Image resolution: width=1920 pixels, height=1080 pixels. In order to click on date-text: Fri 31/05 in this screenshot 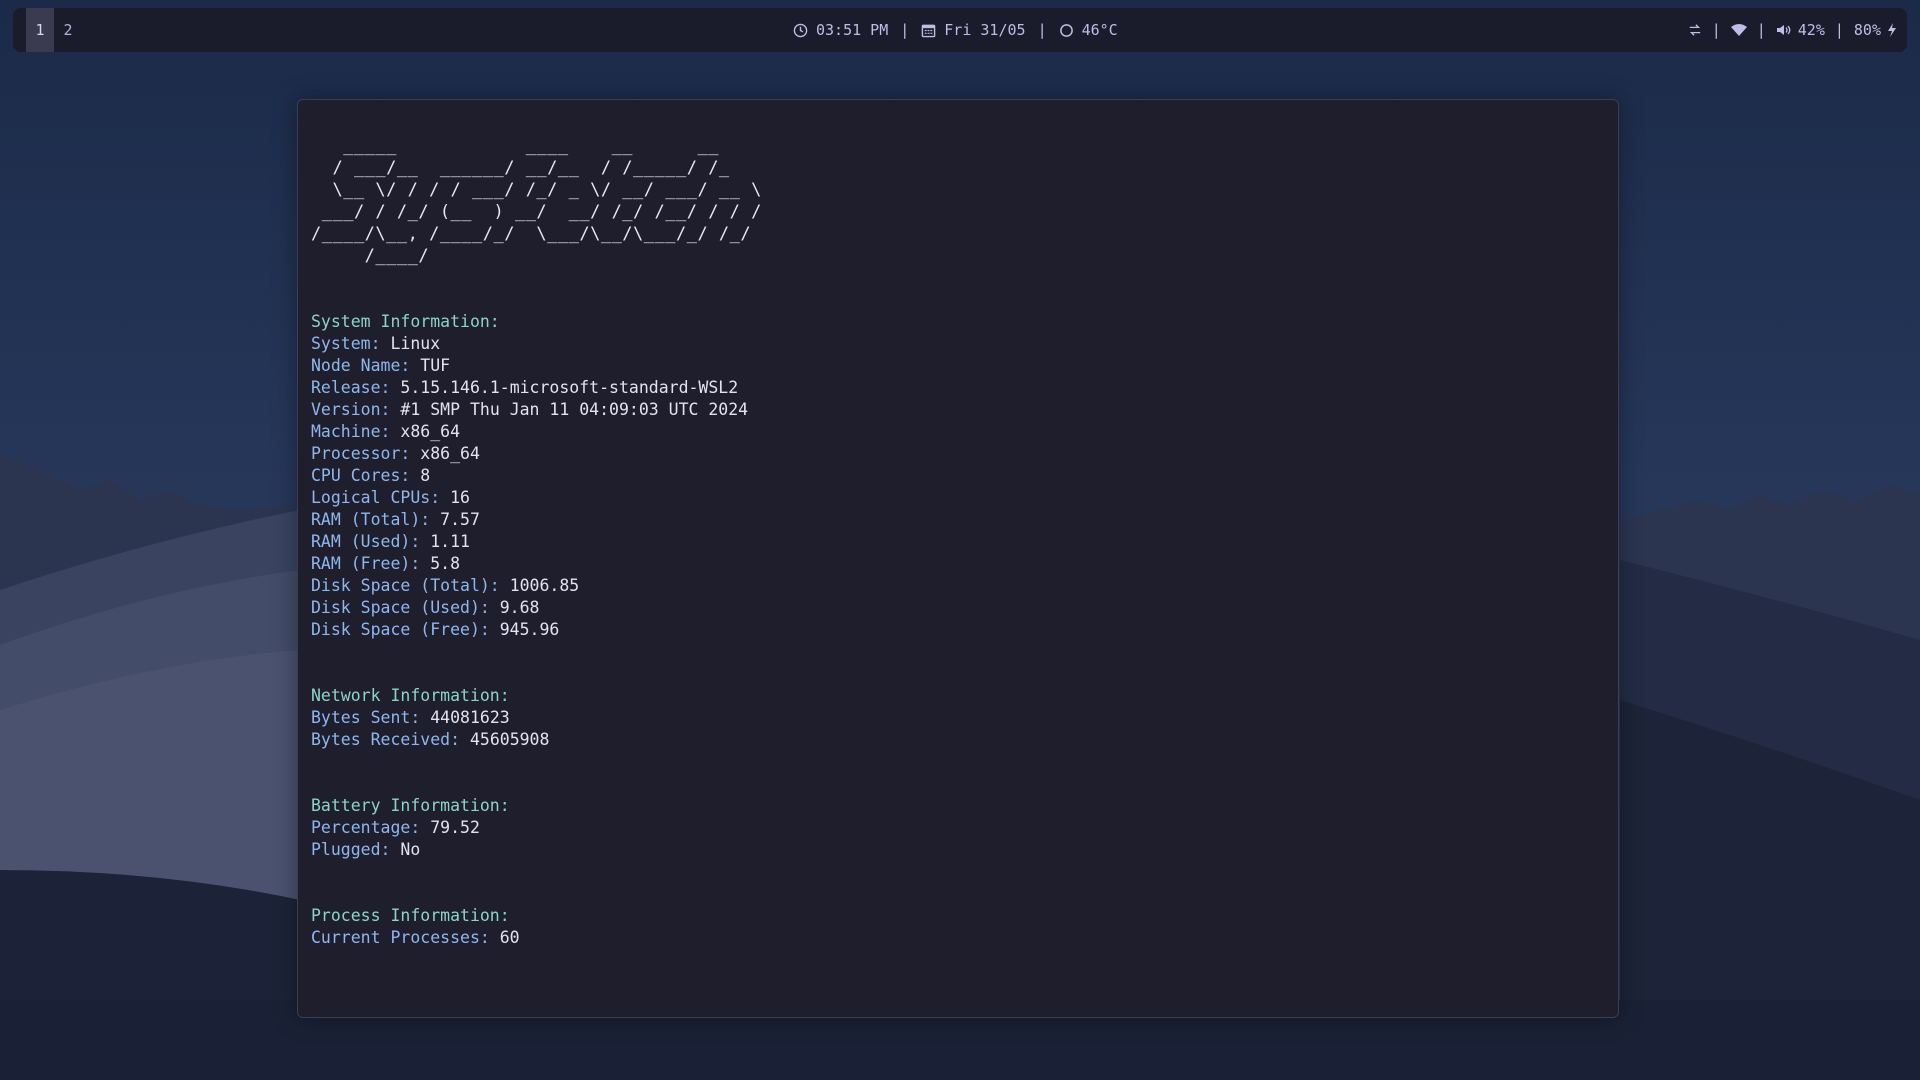, I will do `click(984, 30)`.